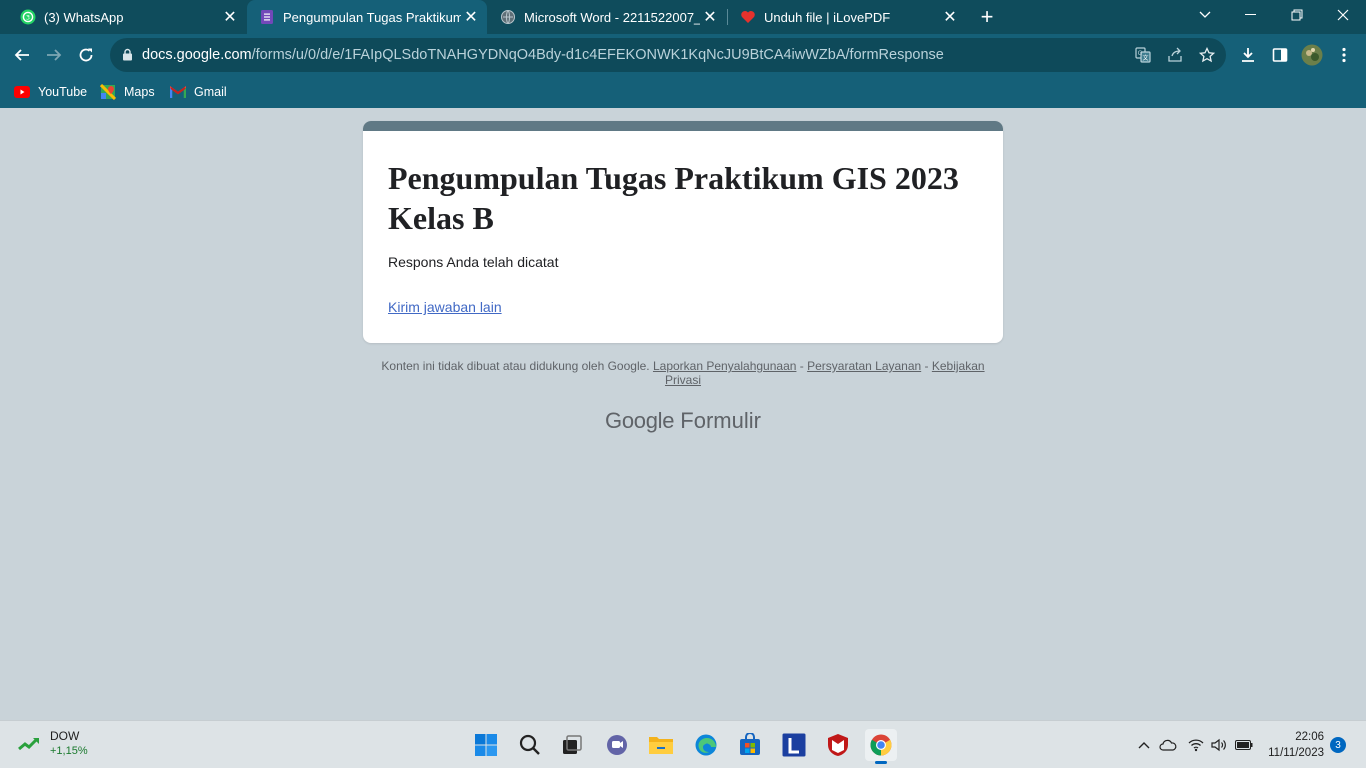 This screenshot has width=1366, height=768. Describe the element at coordinates (748, 17) in the screenshot. I see `ilovepdf-icon` at that location.